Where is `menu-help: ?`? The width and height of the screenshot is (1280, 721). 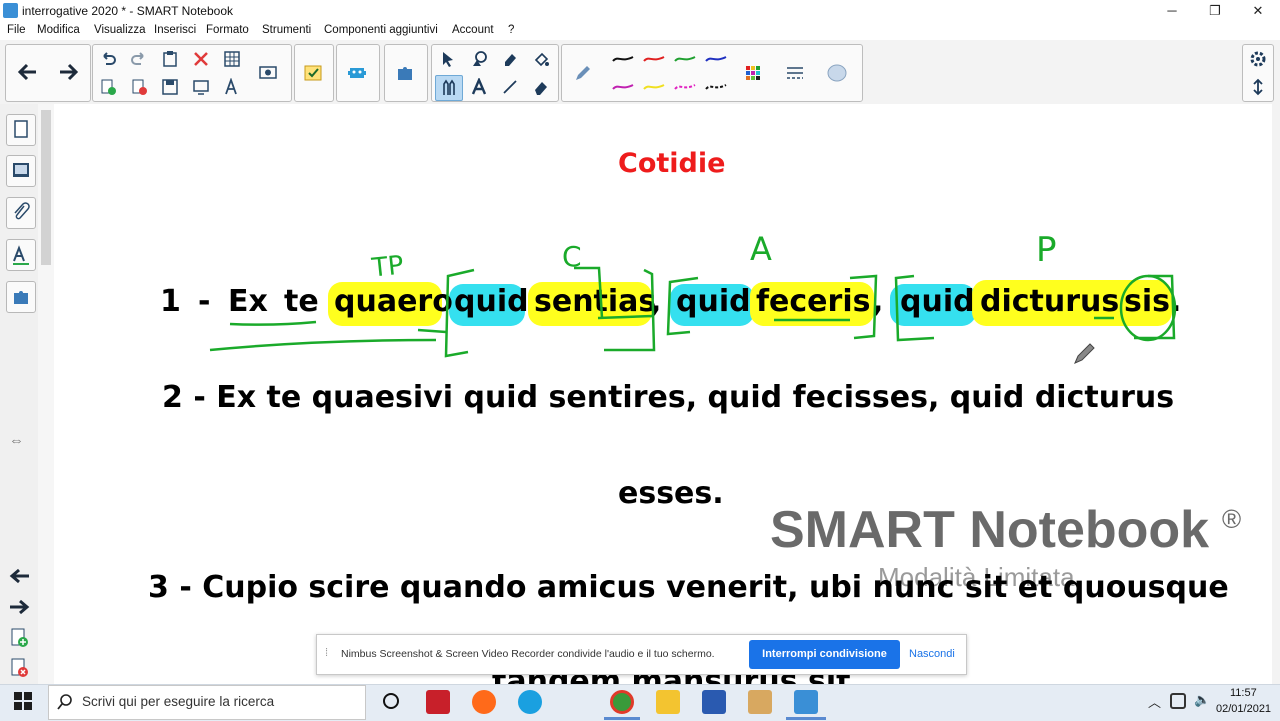 menu-help: ? is located at coordinates (511, 30).